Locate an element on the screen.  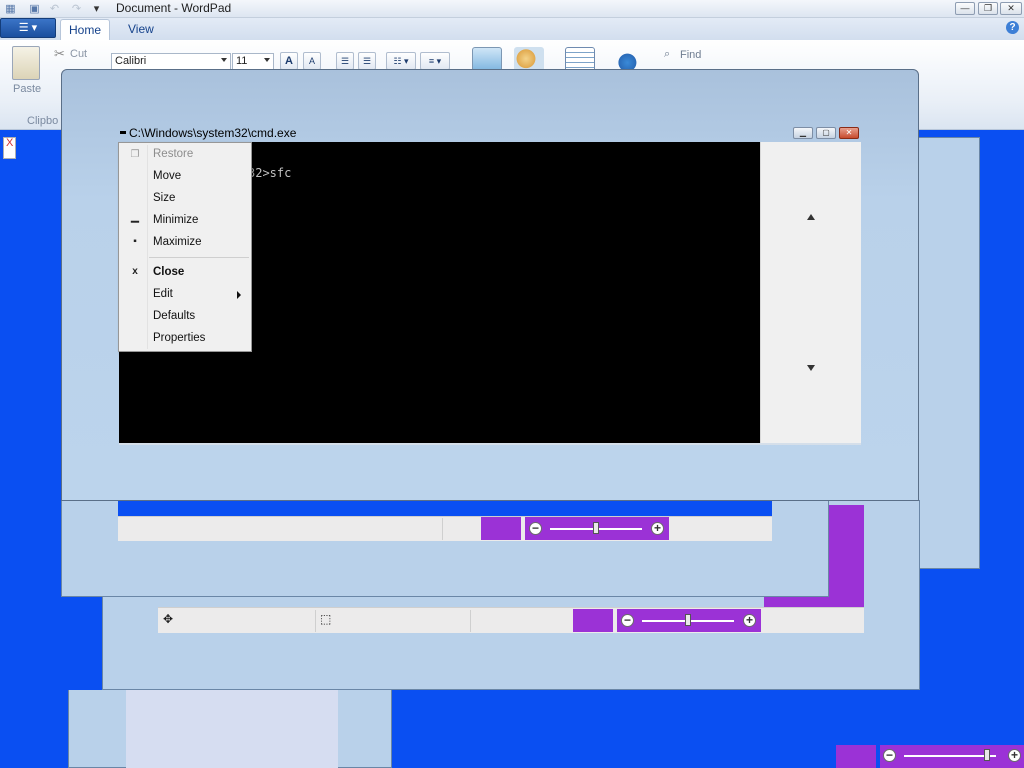
cut-label: Cut is located at coordinates (78, 54).